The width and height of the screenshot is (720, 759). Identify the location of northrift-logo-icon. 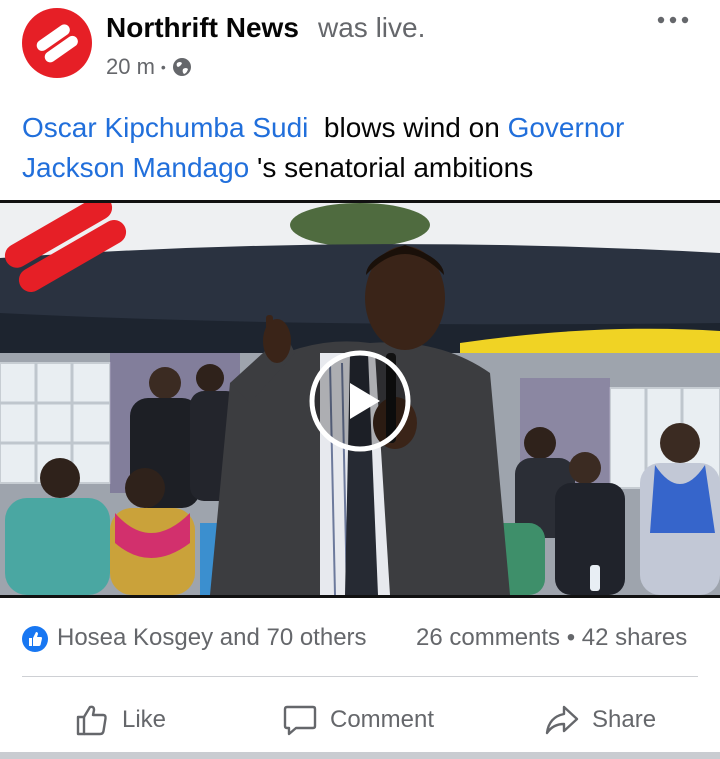
(57, 43).